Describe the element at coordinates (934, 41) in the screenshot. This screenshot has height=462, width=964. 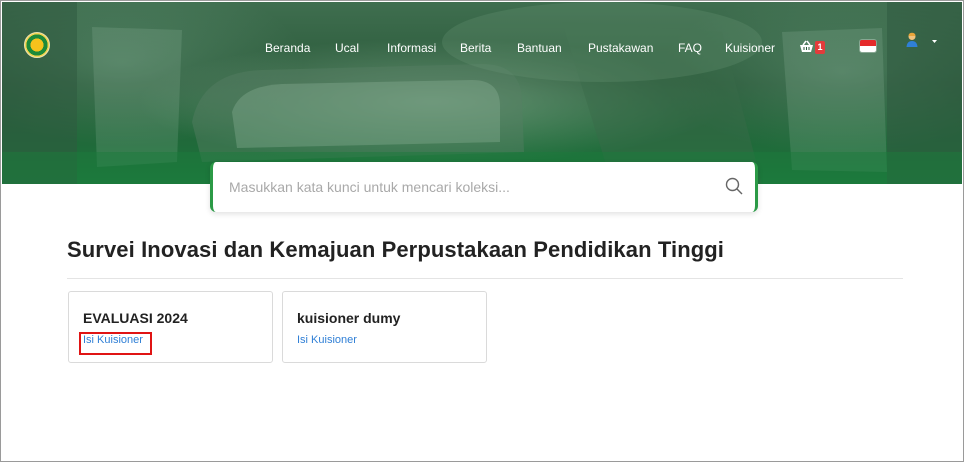
I see `chevron-down-icon` at that location.